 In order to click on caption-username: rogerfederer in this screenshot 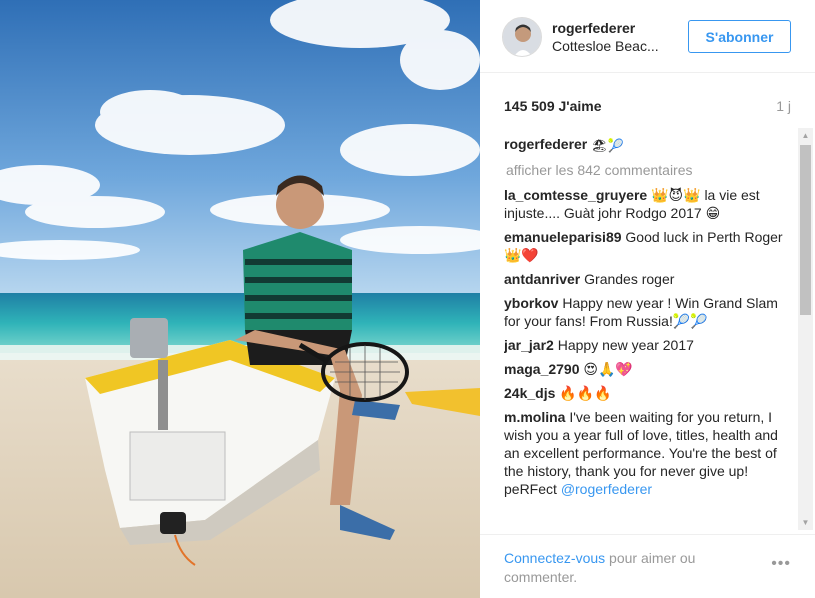, I will do `click(545, 144)`.